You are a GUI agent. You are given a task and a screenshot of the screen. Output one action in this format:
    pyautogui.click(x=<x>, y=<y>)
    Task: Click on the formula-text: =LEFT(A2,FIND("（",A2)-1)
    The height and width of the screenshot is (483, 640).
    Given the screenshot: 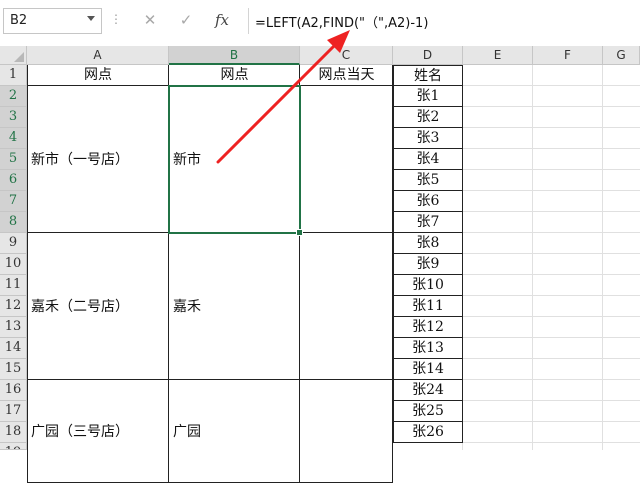 What is the action you would take?
    pyautogui.click(x=342, y=23)
    